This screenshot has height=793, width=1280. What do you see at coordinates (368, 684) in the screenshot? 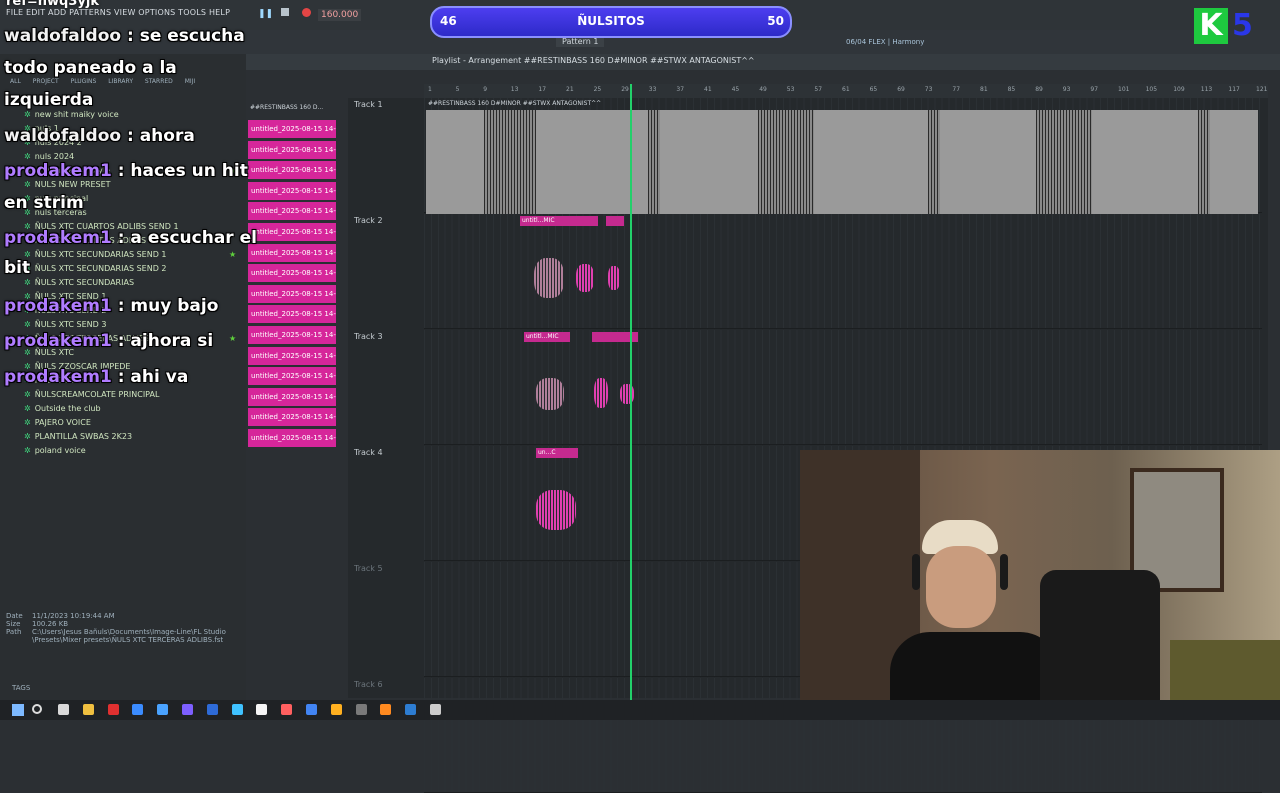
I see `track-label: Track 6` at bounding box center [368, 684].